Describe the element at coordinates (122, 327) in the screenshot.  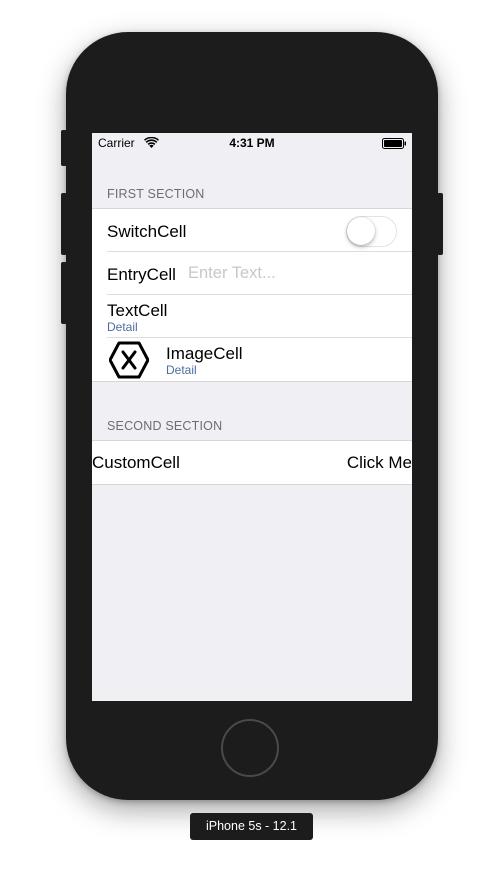
I see `text-cell-detail: Detail` at that location.